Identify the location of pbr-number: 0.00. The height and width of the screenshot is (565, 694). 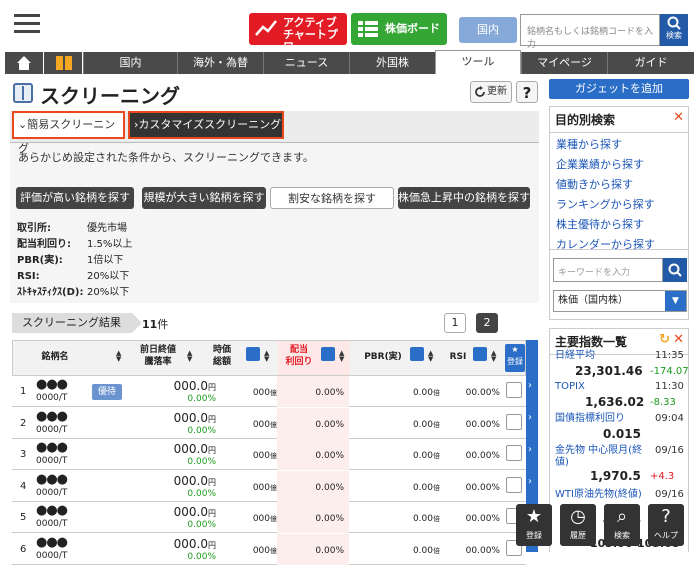
(422, 519).